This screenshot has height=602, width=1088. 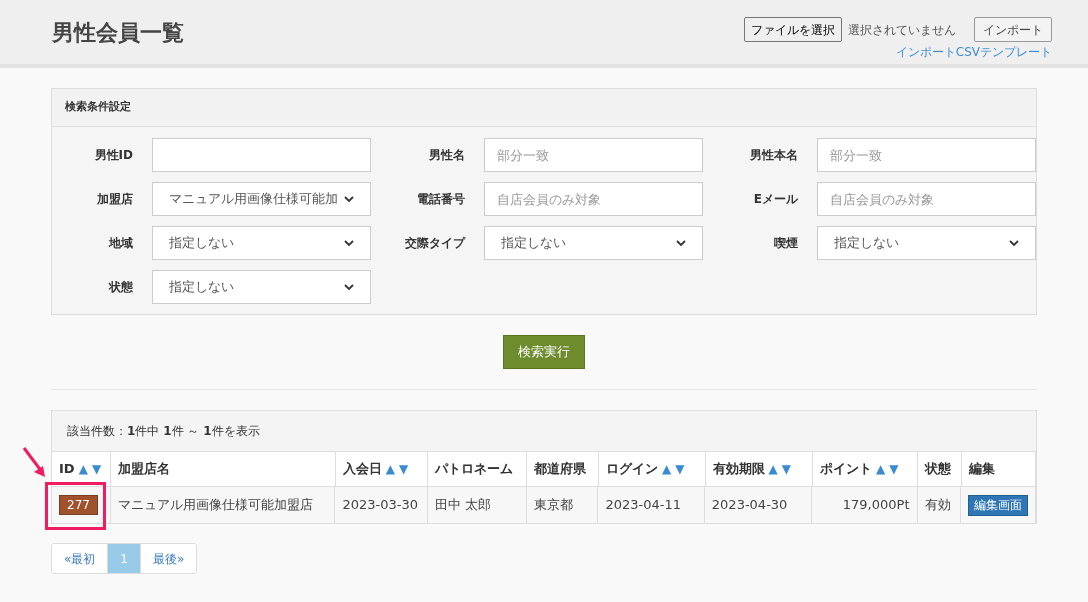 I want to click on search-button: 検索実行, so click(x=544, y=352).